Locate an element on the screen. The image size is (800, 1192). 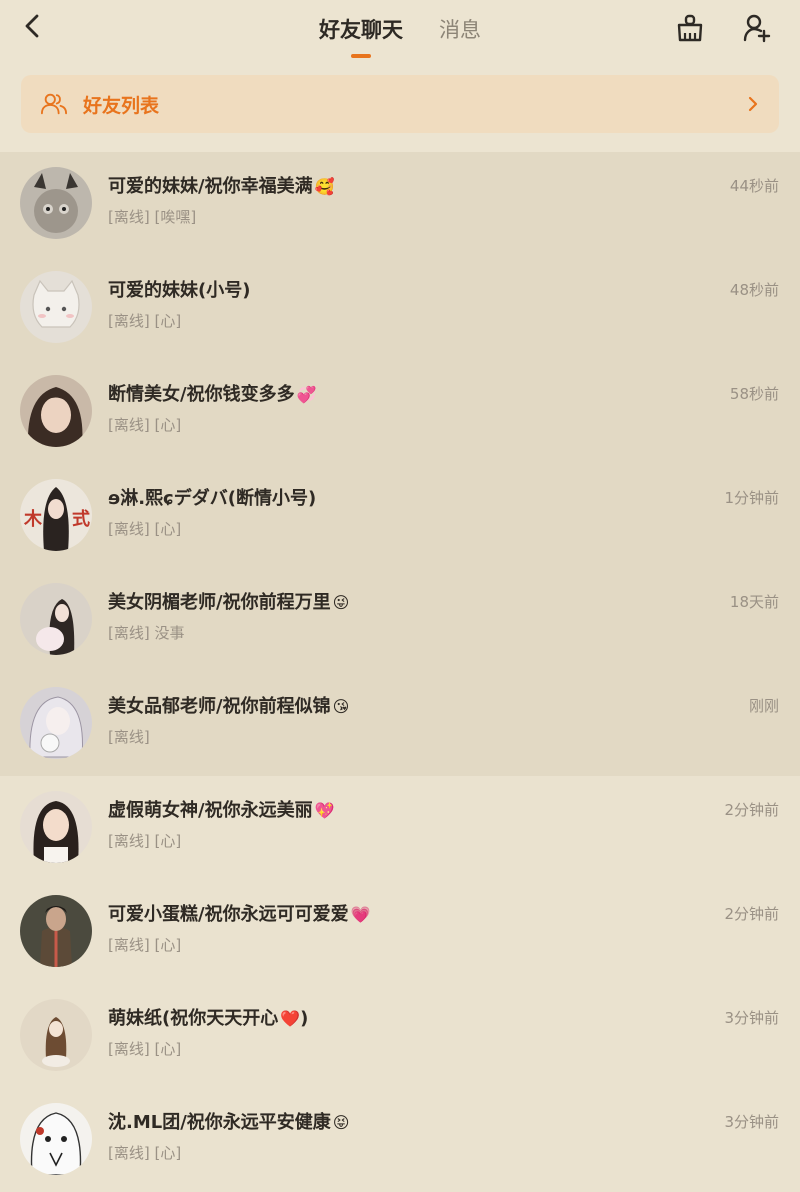
add-user-icon is located at coordinates (757, 28).